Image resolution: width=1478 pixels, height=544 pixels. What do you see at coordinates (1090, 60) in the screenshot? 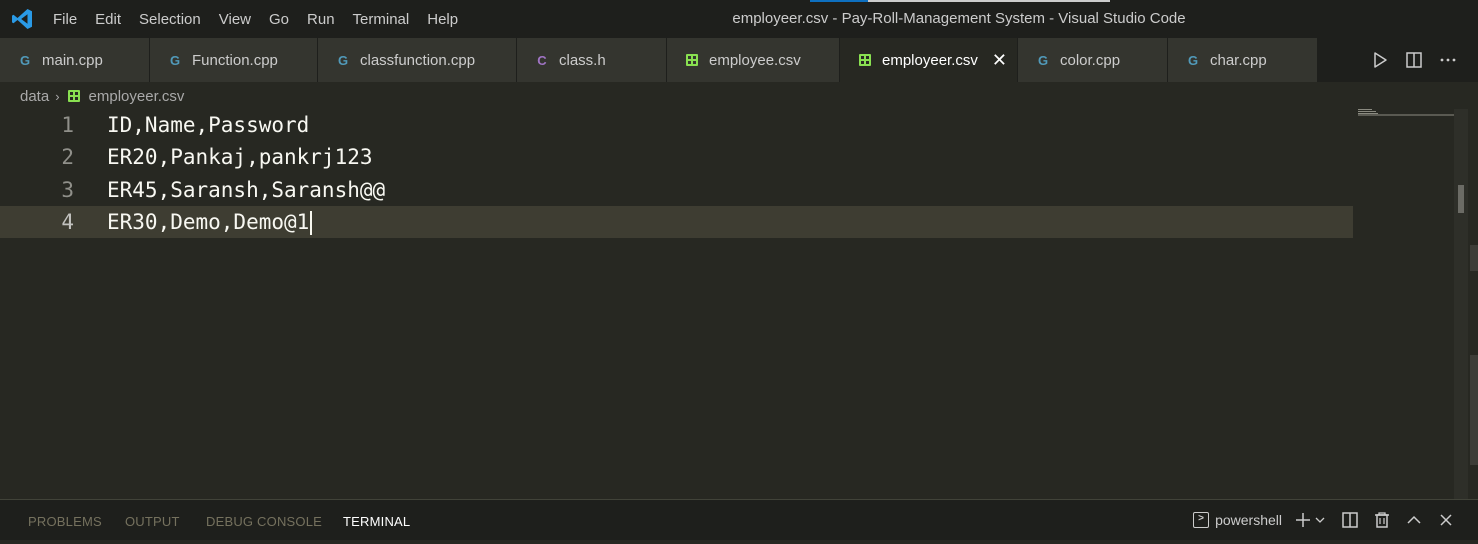
I see `tab-label: color.cpp` at bounding box center [1090, 60].